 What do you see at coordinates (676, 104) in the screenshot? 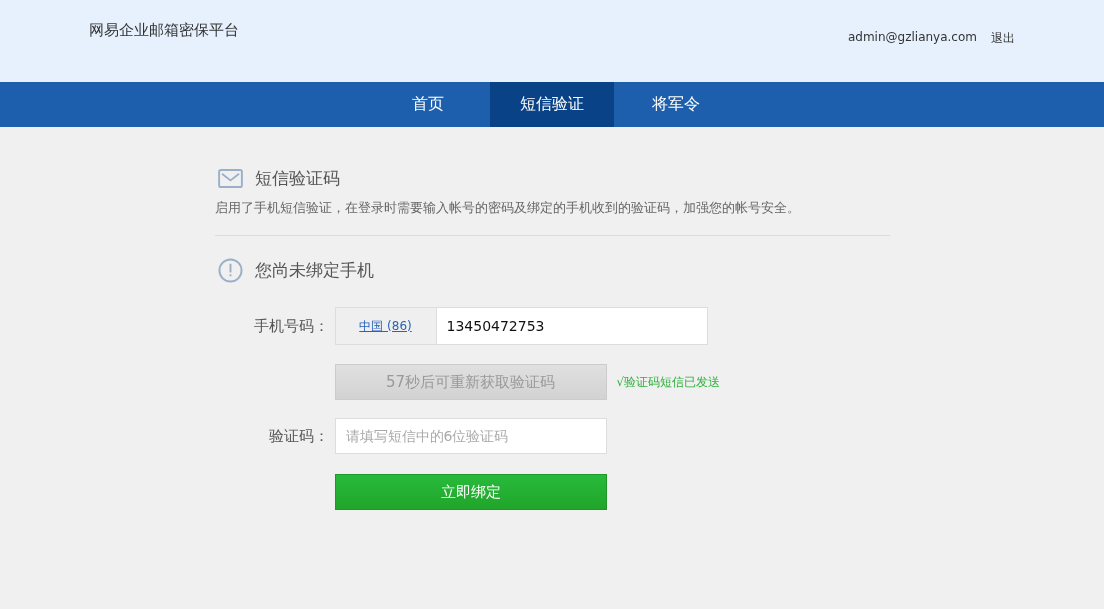
I see `nav-tab: 将军令` at bounding box center [676, 104].